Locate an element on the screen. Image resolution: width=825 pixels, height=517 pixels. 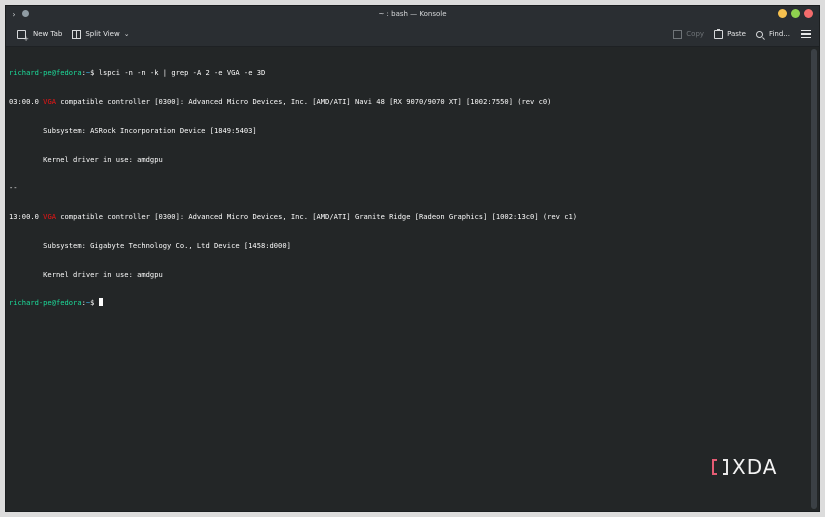
xda-logo-icon is located at coordinates (720, 467).